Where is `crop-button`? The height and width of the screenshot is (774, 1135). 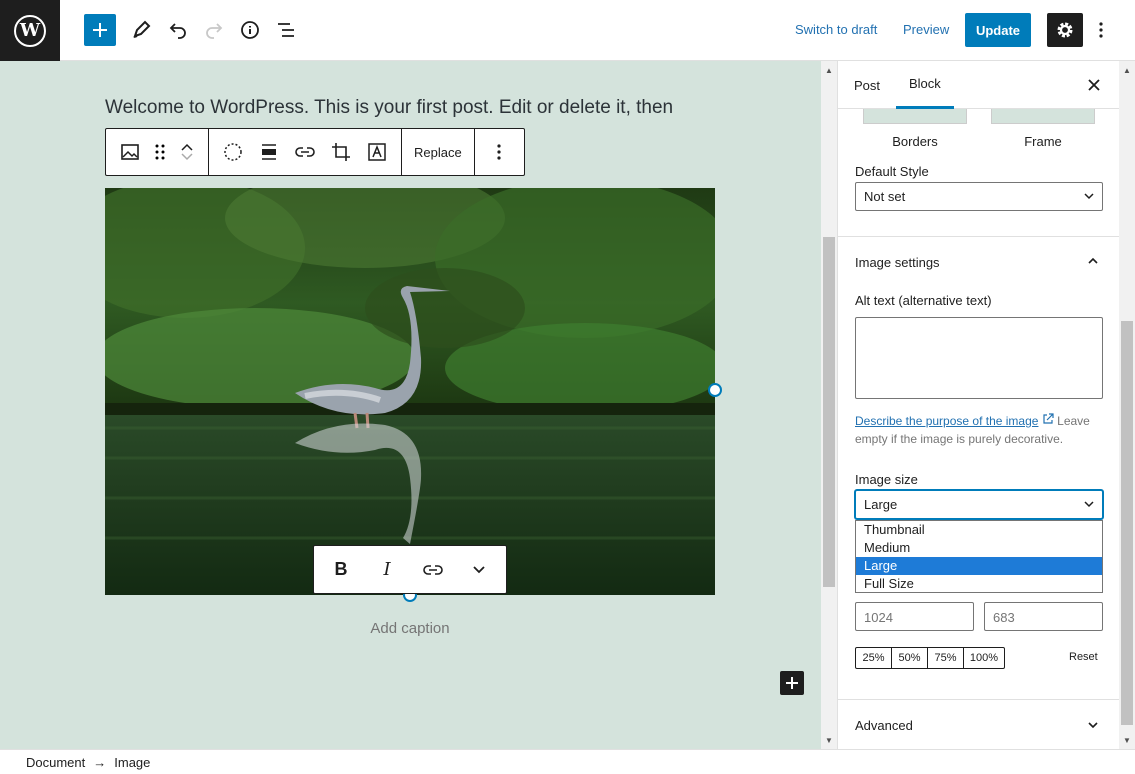
crop-button is located at coordinates (341, 152).